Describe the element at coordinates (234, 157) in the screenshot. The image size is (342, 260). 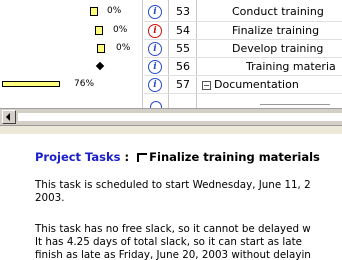
I see `panel-task-name: Finalize training materials` at that location.